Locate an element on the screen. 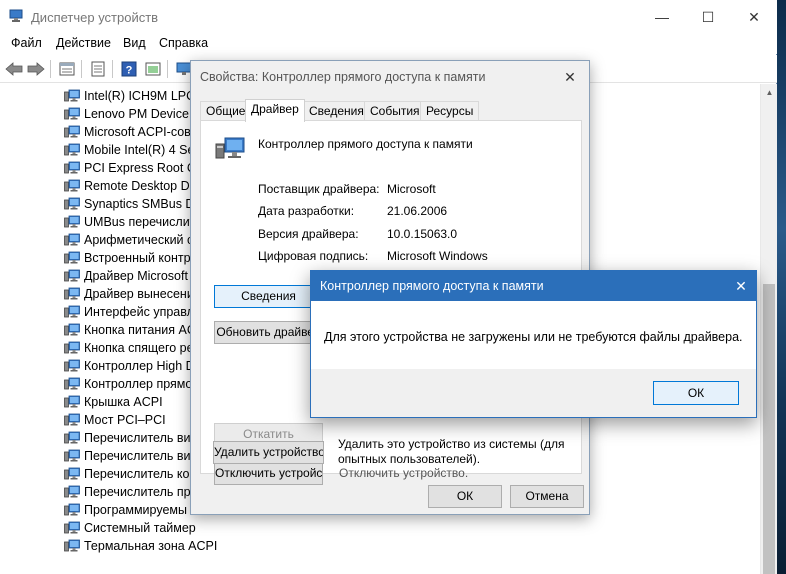 This screenshot has height=574, width=786. device-tree-item: Microsoft ACPI-сов is located at coordinates (127, 132).